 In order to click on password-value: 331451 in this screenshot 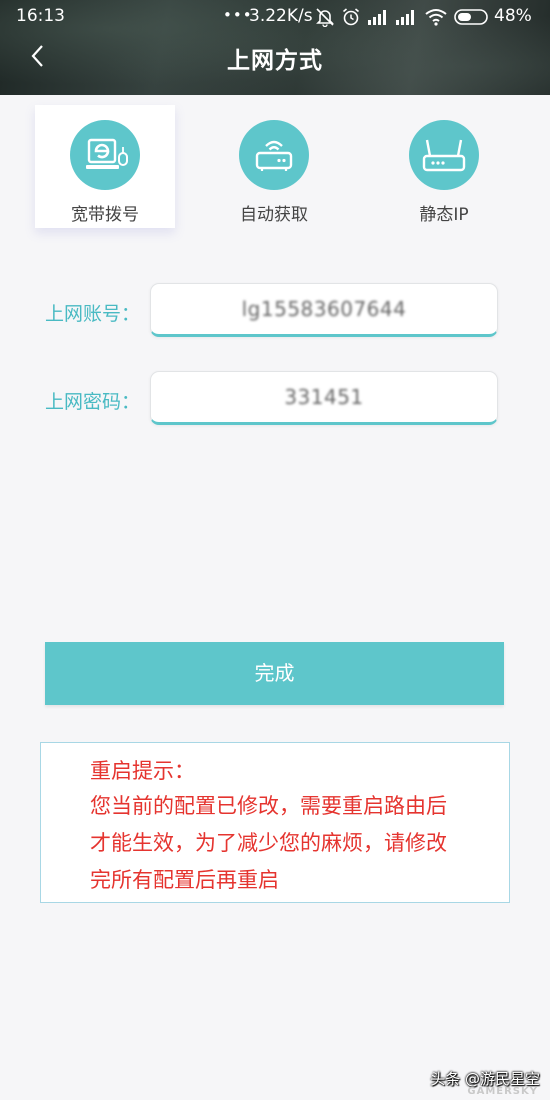, I will do `click(324, 397)`.